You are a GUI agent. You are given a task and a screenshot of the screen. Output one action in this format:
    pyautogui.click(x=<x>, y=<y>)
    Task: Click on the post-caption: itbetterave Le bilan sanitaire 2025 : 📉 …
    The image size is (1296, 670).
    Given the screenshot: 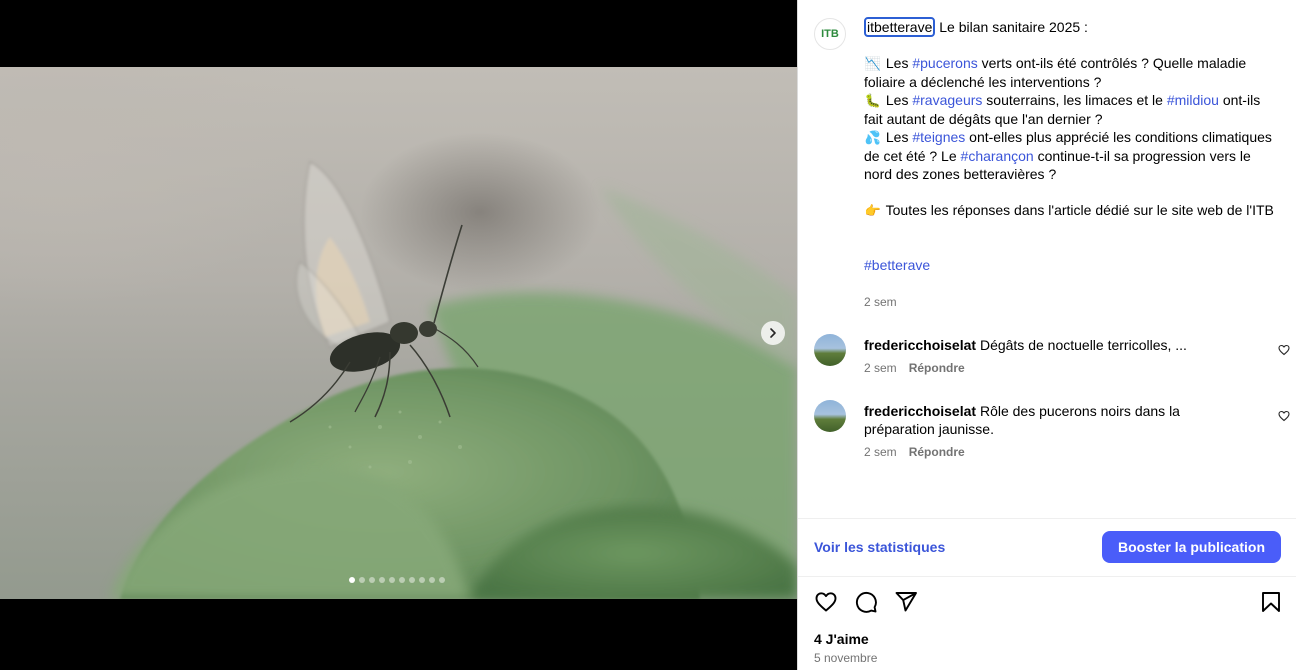 What is the action you would take?
    pyautogui.click(x=1072, y=145)
    